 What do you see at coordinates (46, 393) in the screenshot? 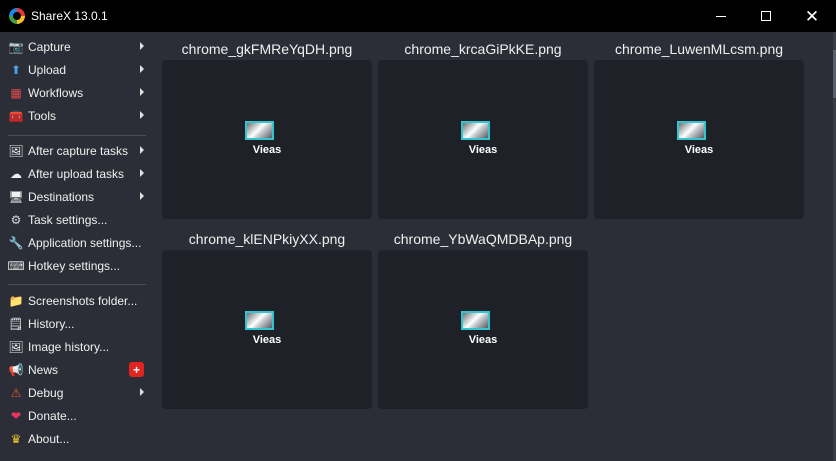
I see `sidebar-item-label: Debug` at bounding box center [46, 393].